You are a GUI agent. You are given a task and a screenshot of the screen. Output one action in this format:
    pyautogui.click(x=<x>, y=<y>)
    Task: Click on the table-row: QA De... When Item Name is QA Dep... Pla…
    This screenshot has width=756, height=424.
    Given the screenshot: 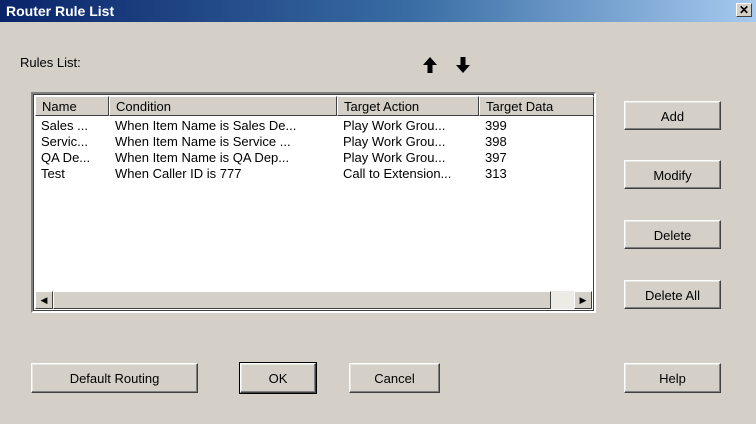 What is the action you would take?
    pyautogui.click(x=314, y=158)
    